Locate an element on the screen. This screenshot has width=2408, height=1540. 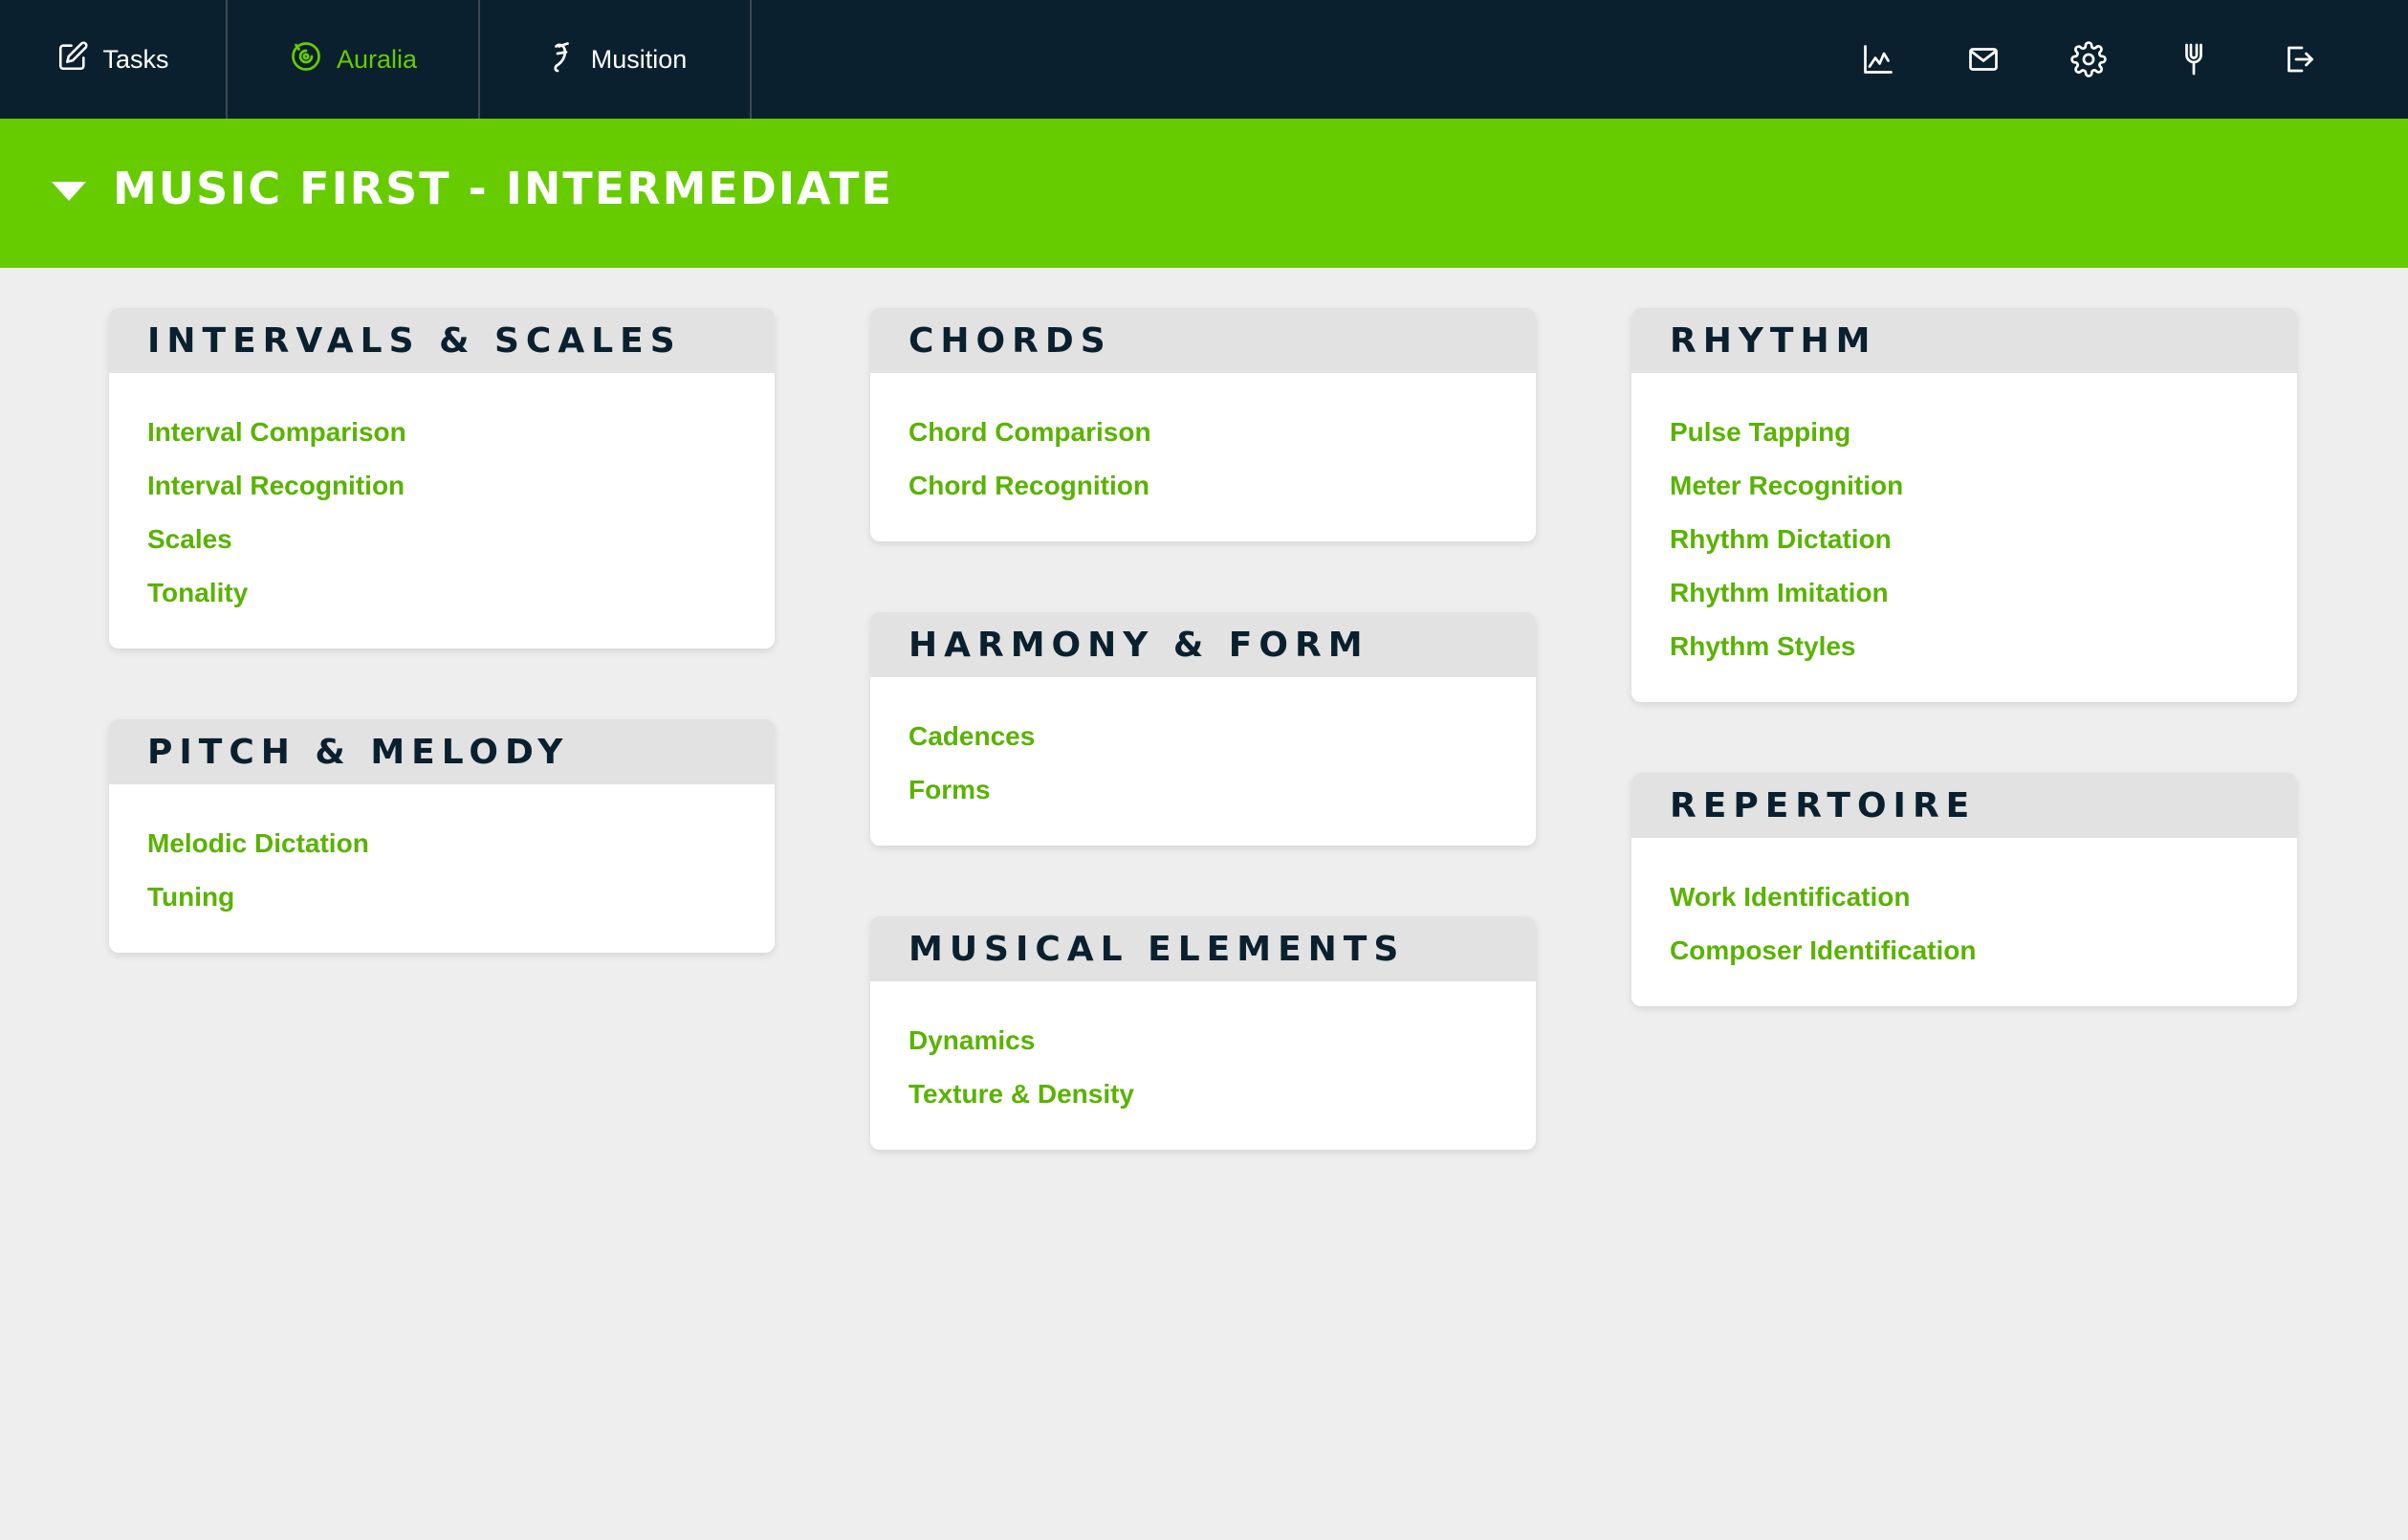
card-link-list: Dynamics Texture & Density is located at coordinates (1203, 1065).